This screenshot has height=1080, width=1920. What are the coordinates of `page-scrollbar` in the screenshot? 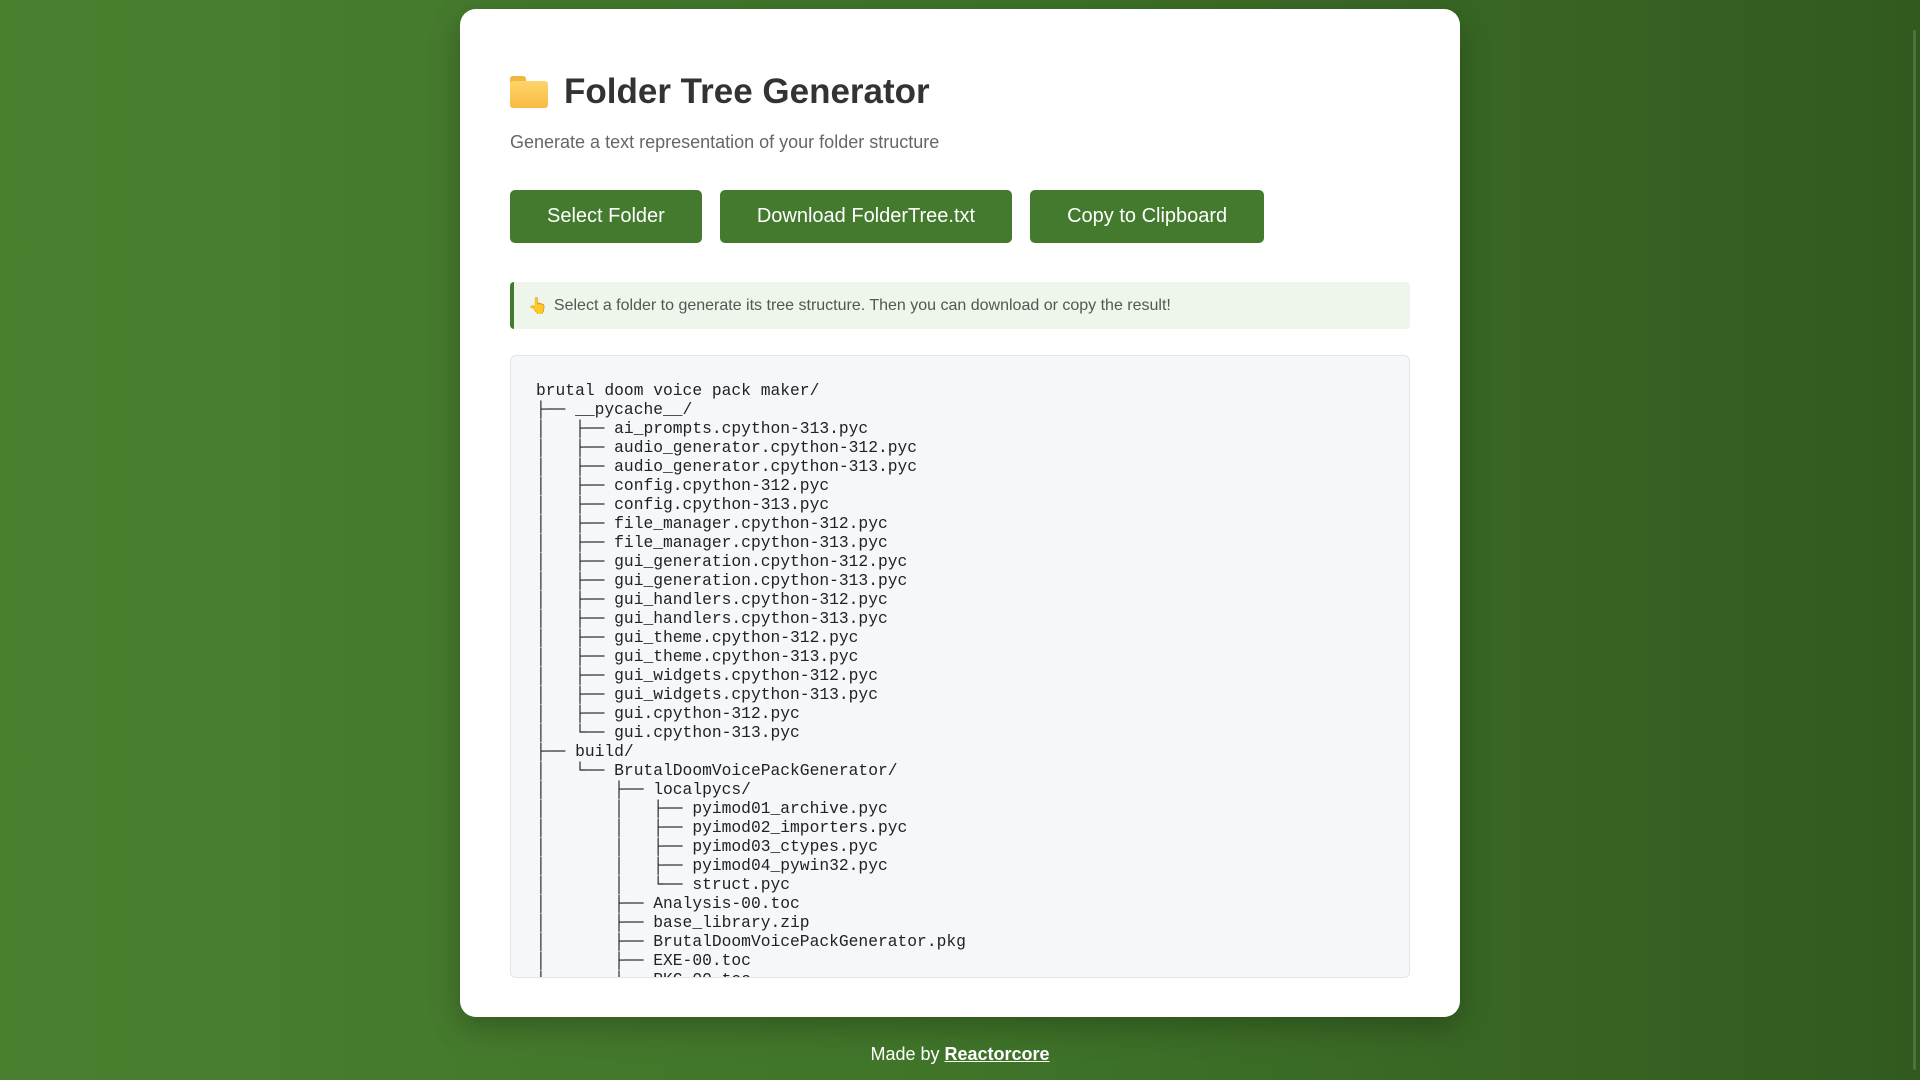 It's located at (1914, 550).